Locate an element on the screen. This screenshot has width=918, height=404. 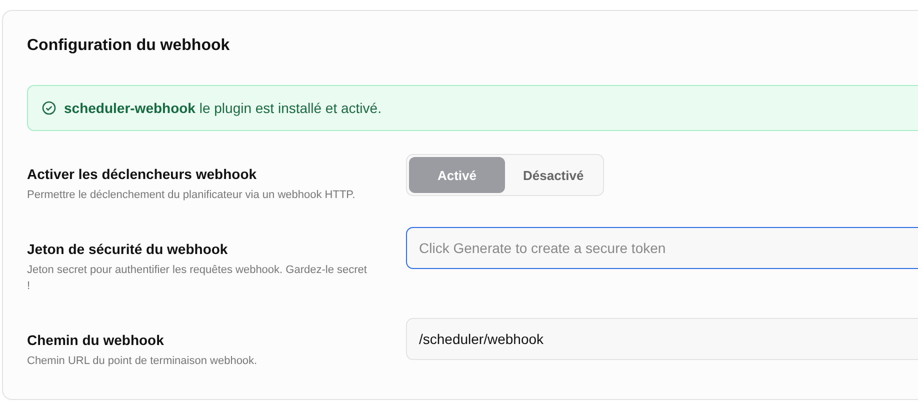
segment-option: Activé is located at coordinates (457, 175).